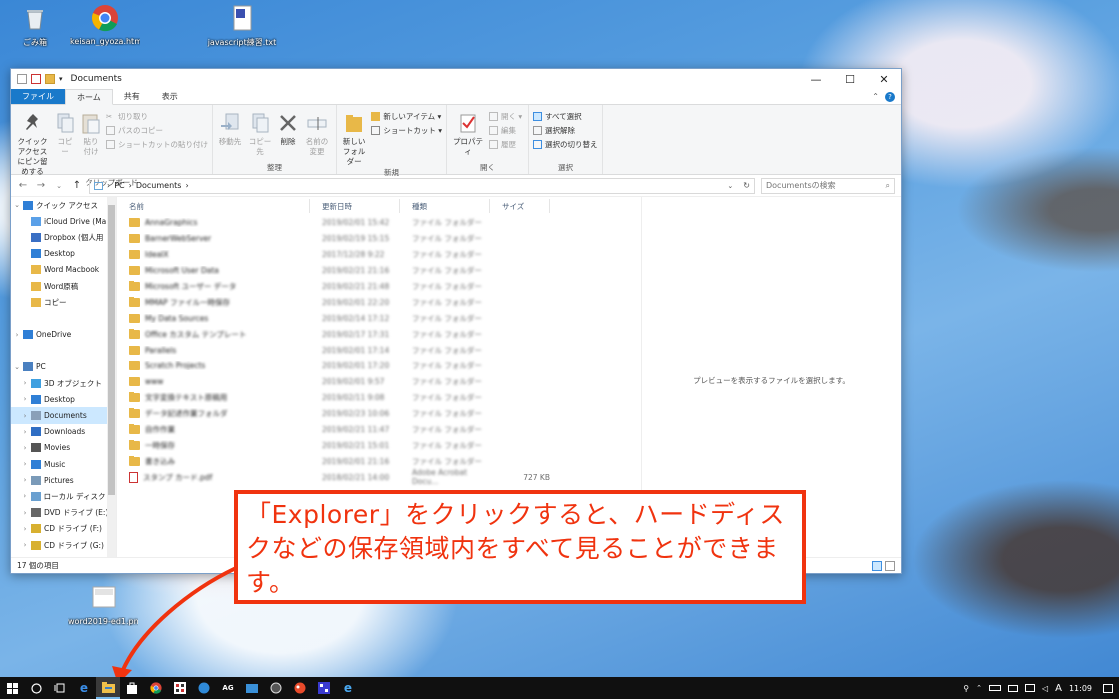 This screenshot has width=1119, height=699. I want to click on tab-home: ホーム, so click(89, 97).